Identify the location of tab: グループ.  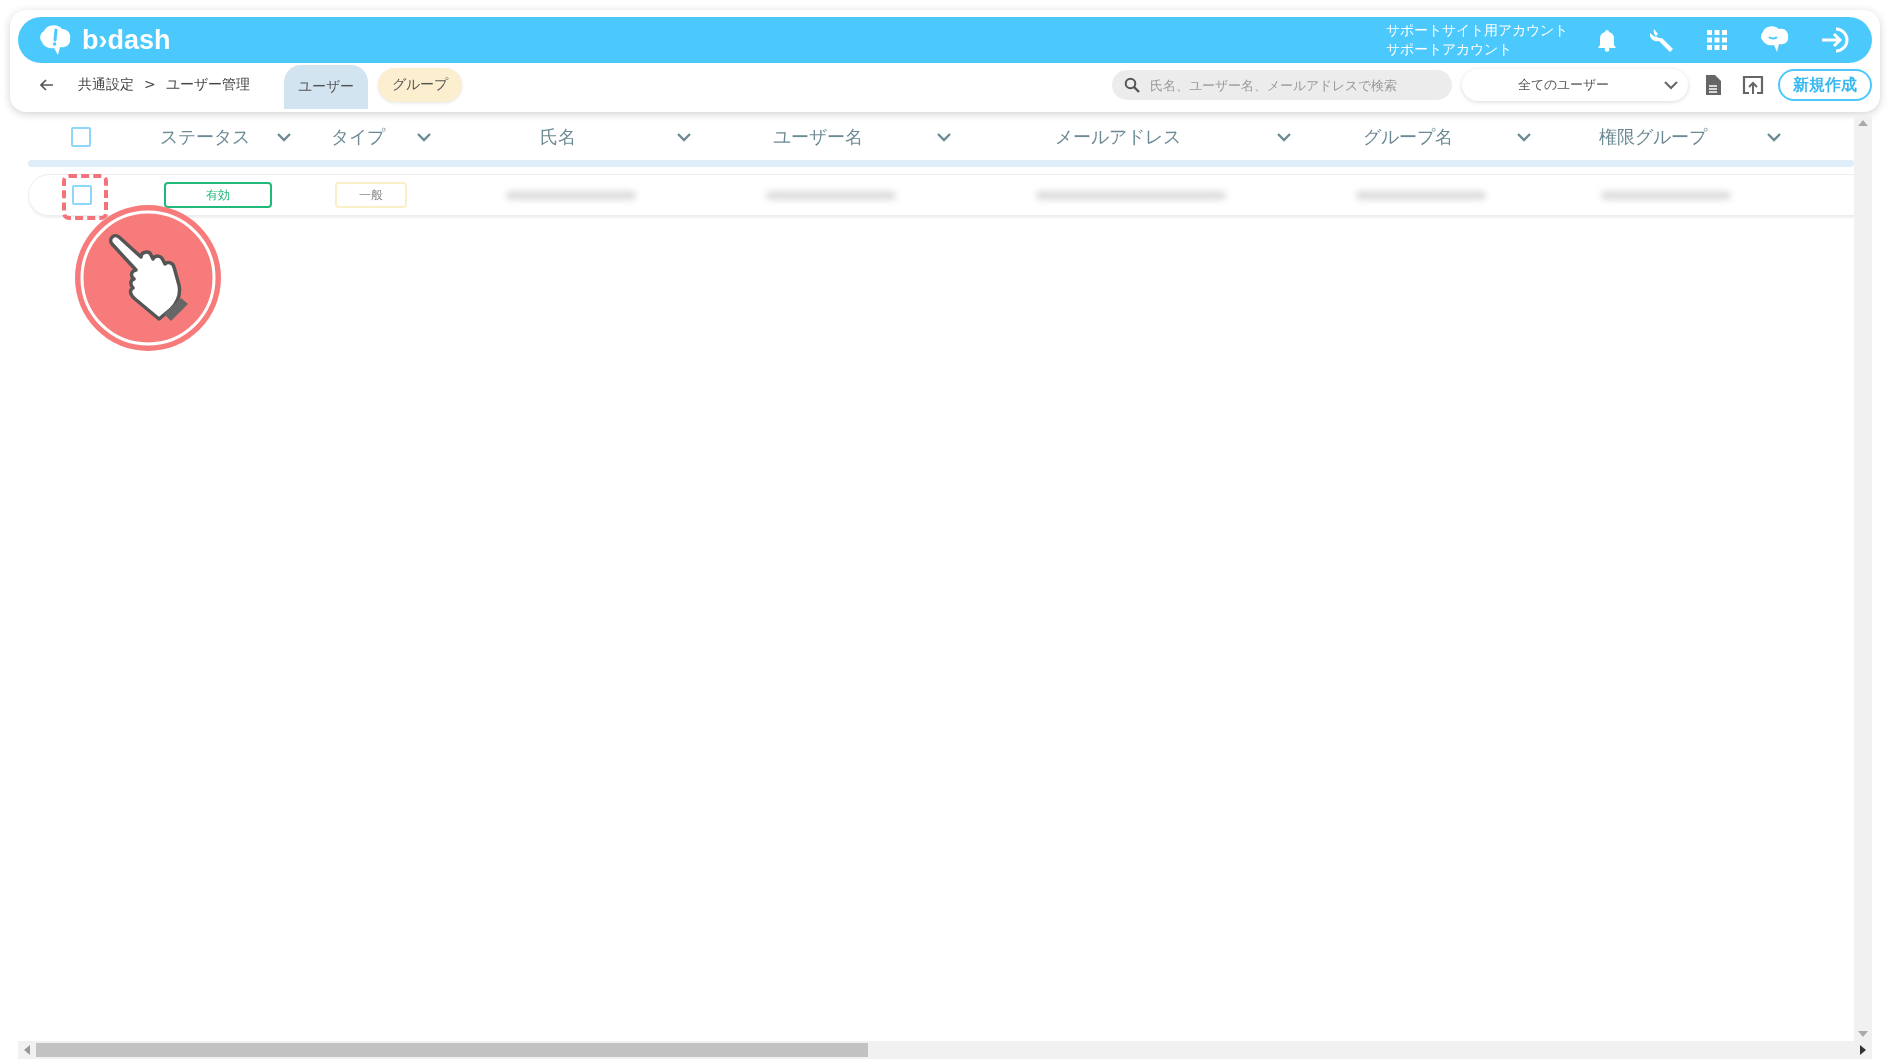
(419, 85).